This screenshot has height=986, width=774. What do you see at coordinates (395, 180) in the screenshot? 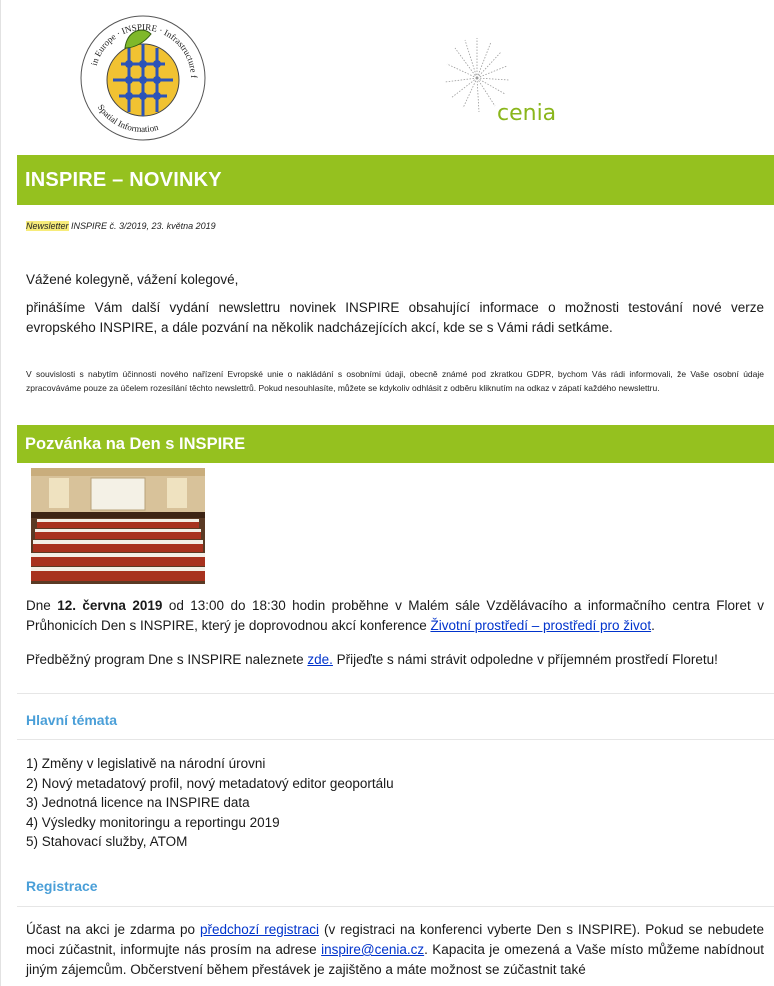
I see `newsletter-title: INSPIRE – NOVINKY` at bounding box center [395, 180].